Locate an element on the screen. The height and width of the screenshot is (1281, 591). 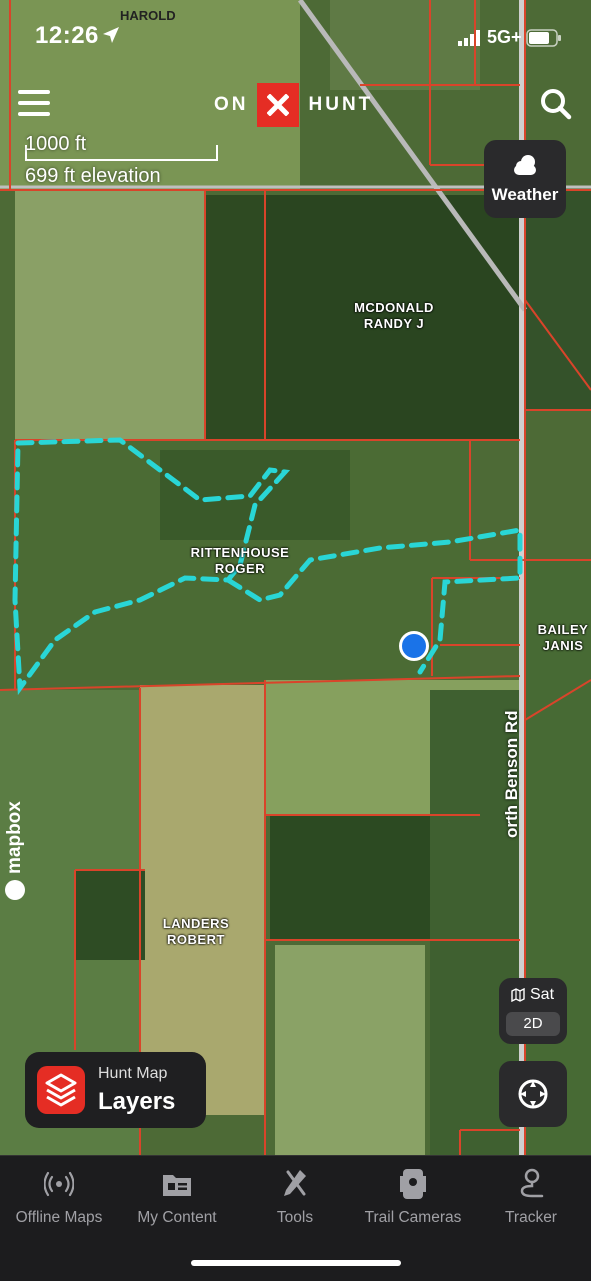
weather-button: Weather is located at coordinates (525, 179).